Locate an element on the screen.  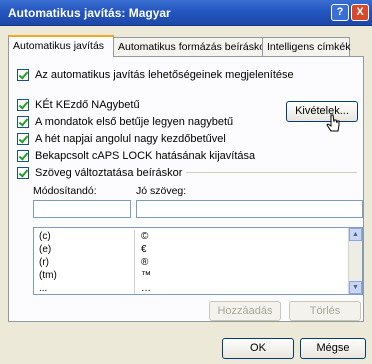
option-capitalize-sentence: A mondatok első betűje legyen nagybetű is located at coordinates (125, 121).